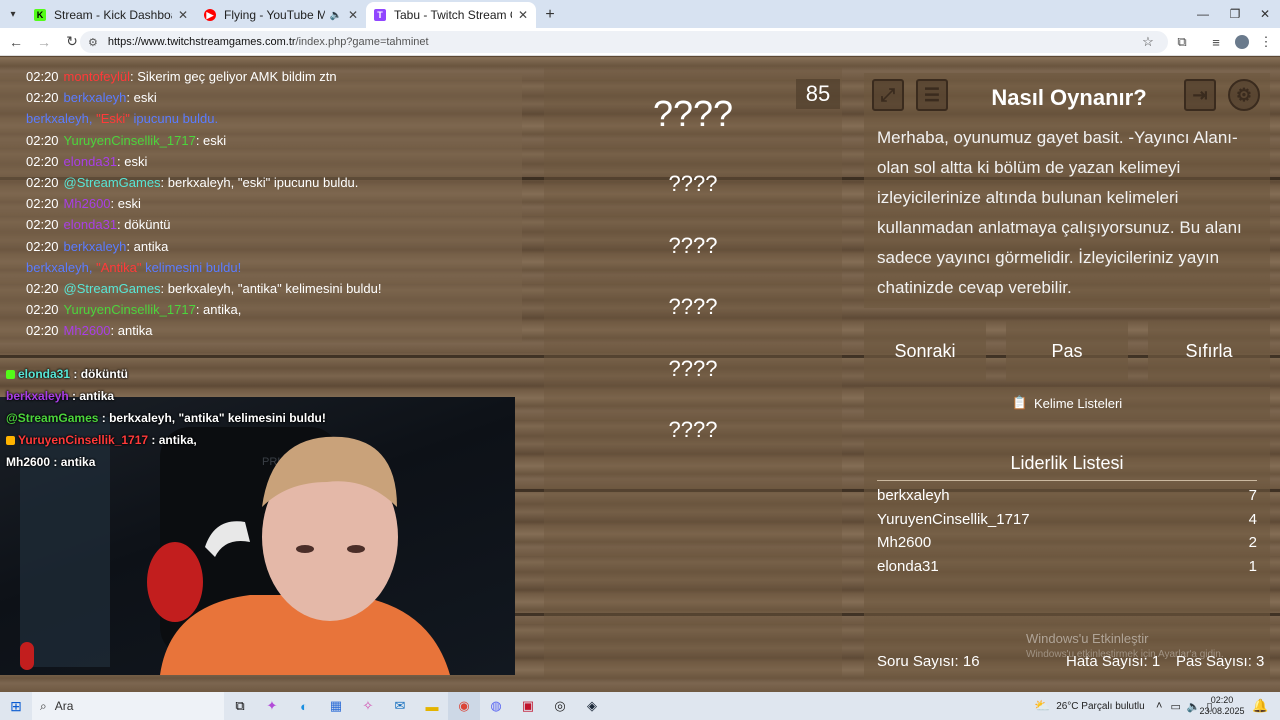  Describe the element at coordinates (560, 706) in the screenshot. I see `obs-icon: ◎` at that location.